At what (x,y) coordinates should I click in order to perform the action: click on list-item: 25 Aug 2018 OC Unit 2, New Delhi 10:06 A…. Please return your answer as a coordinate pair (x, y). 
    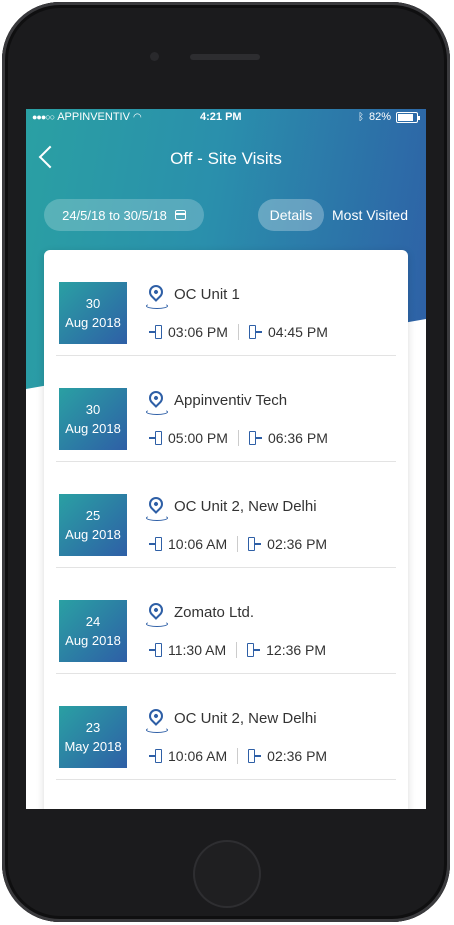
    Looking at the image, I should click on (226, 515).